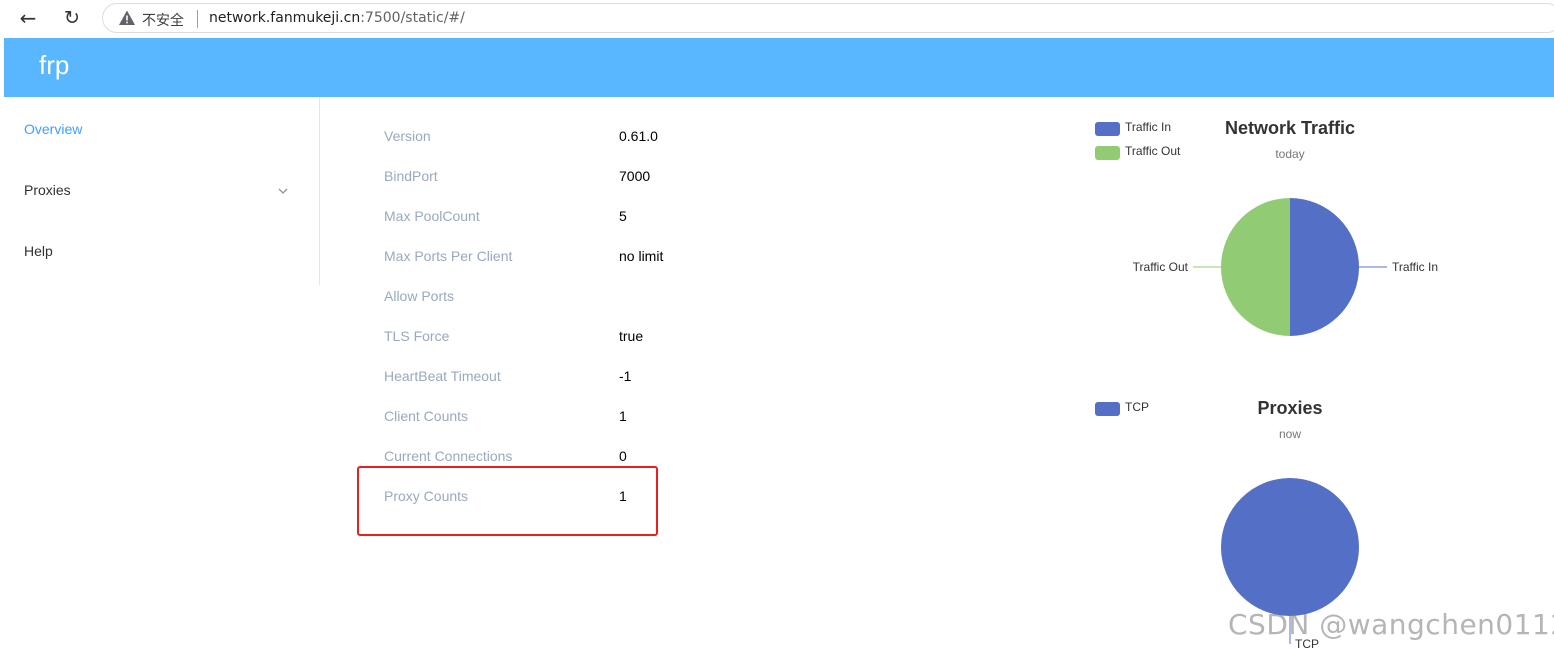 The width and height of the screenshot is (1554, 654). What do you see at coordinates (584, 378) in the screenshot?
I see `info-row-heartbeat-timeout: HeartBeat Timeout -1` at bounding box center [584, 378].